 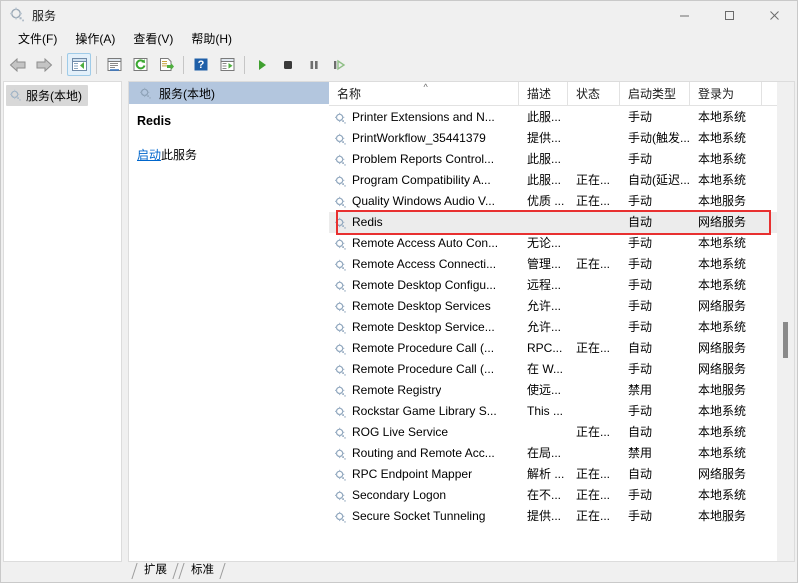 I want to click on table-row: ROG Live Service 正在... 自动 本地系统, so click(x=561, y=432).